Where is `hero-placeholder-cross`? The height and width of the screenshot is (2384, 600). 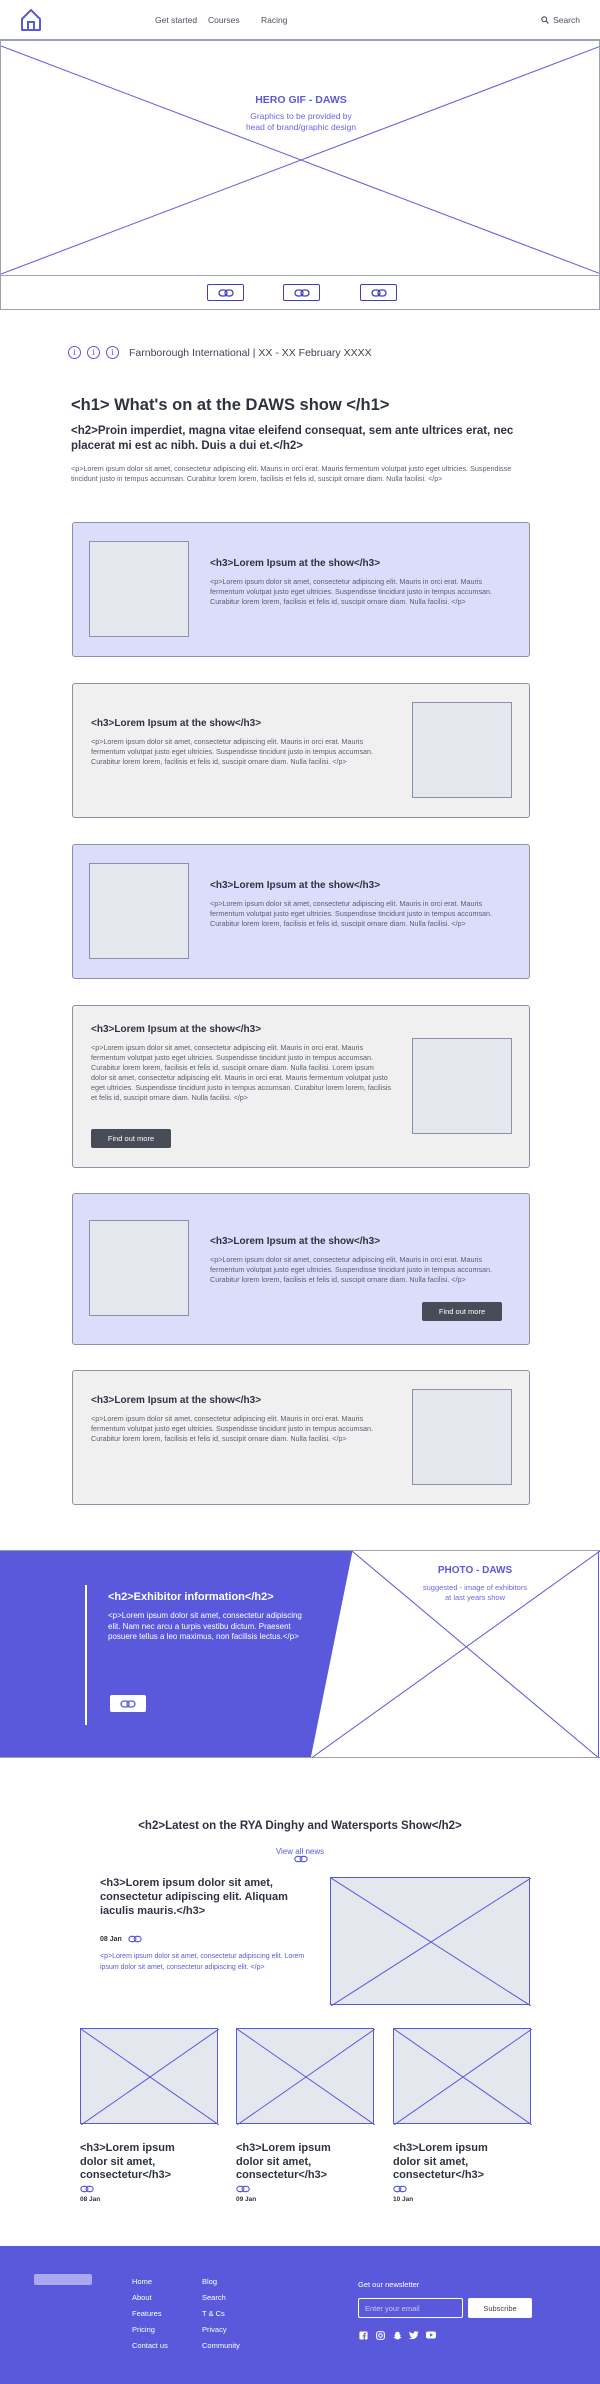 hero-placeholder-cross is located at coordinates (300, 160).